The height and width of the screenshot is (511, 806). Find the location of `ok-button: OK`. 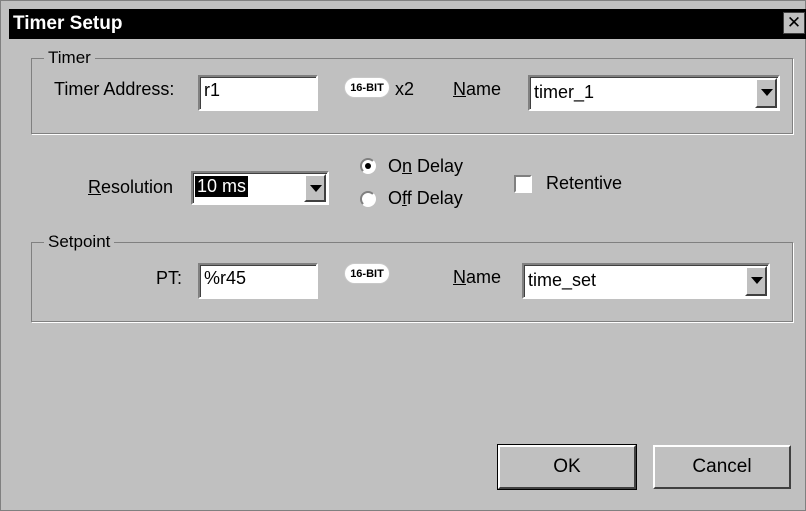

ok-button: OK is located at coordinates (567, 467).